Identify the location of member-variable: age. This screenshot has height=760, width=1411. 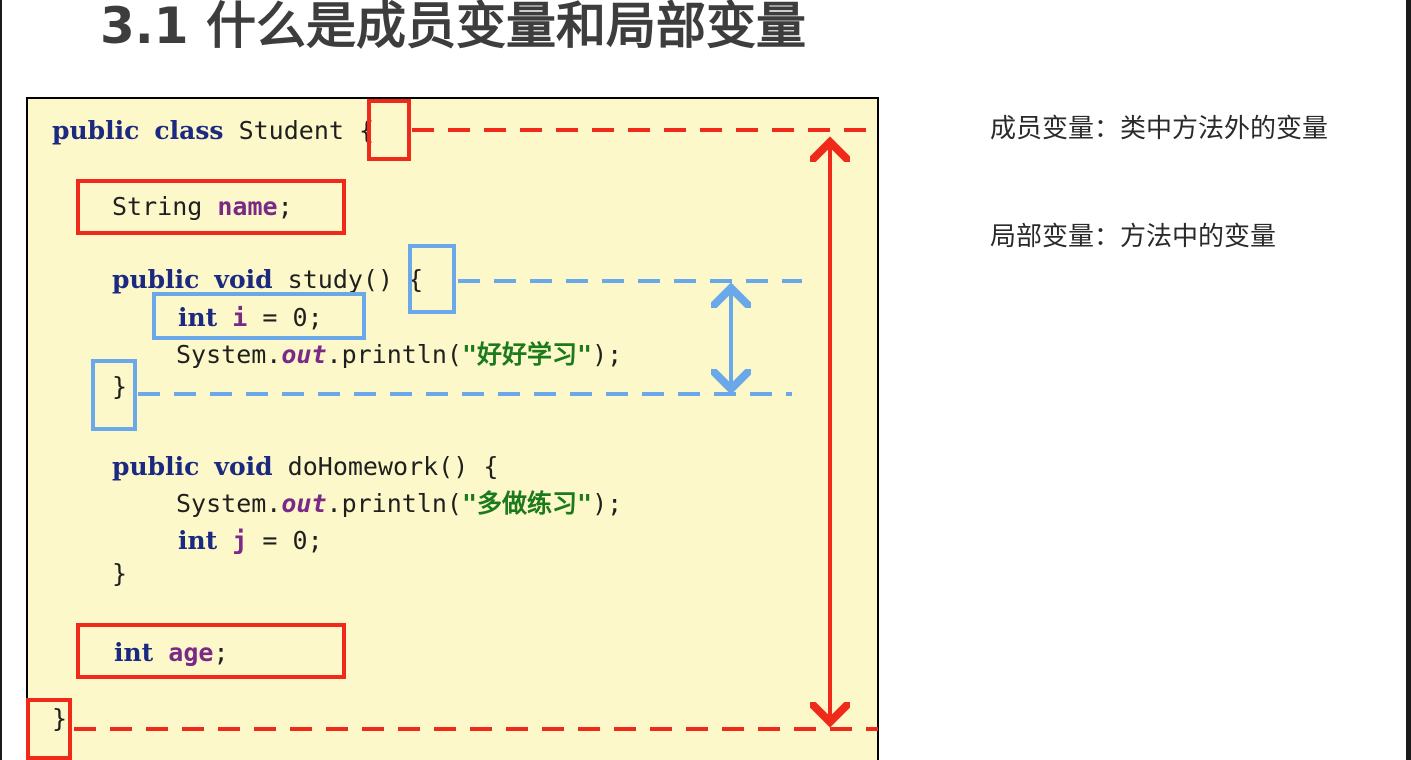
(191, 652).